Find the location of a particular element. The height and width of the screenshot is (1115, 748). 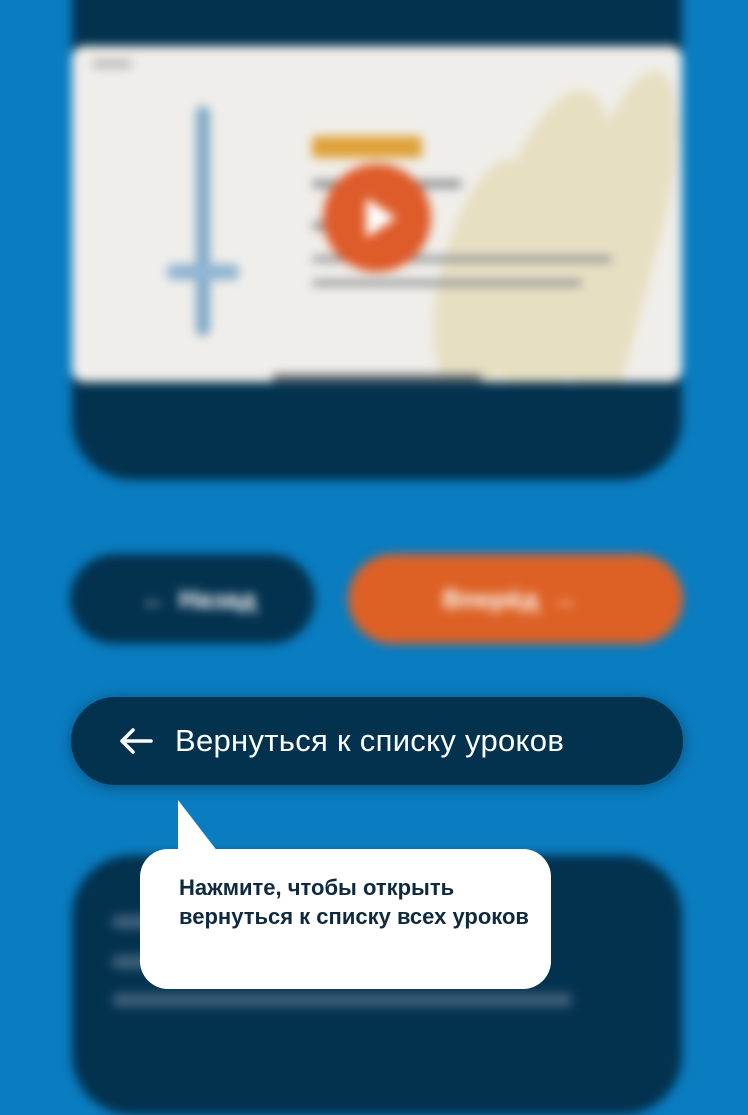

sword-guard-illustration is located at coordinates (203, 272).